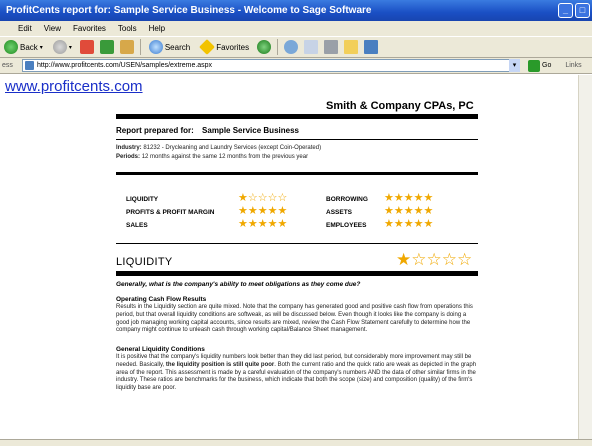 This screenshot has height=446, width=592. Describe the element at coordinates (52, 28) in the screenshot. I see `menu-view: View` at that location.